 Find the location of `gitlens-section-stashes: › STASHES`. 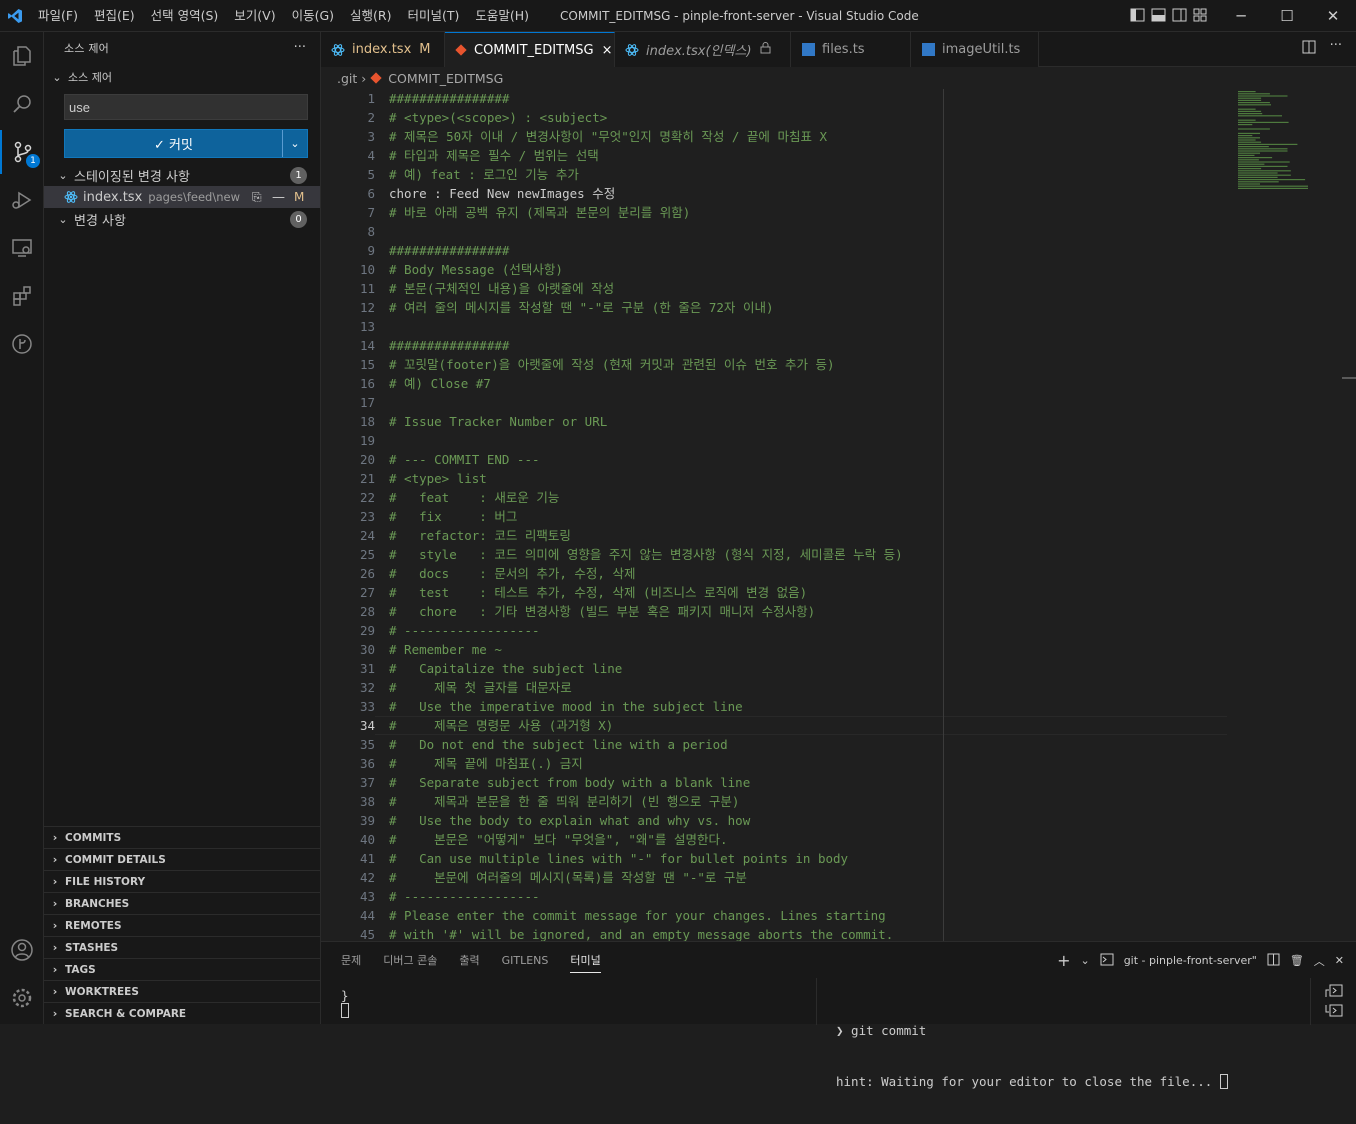

gitlens-section-stashes: › STASHES is located at coordinates (182, 947).